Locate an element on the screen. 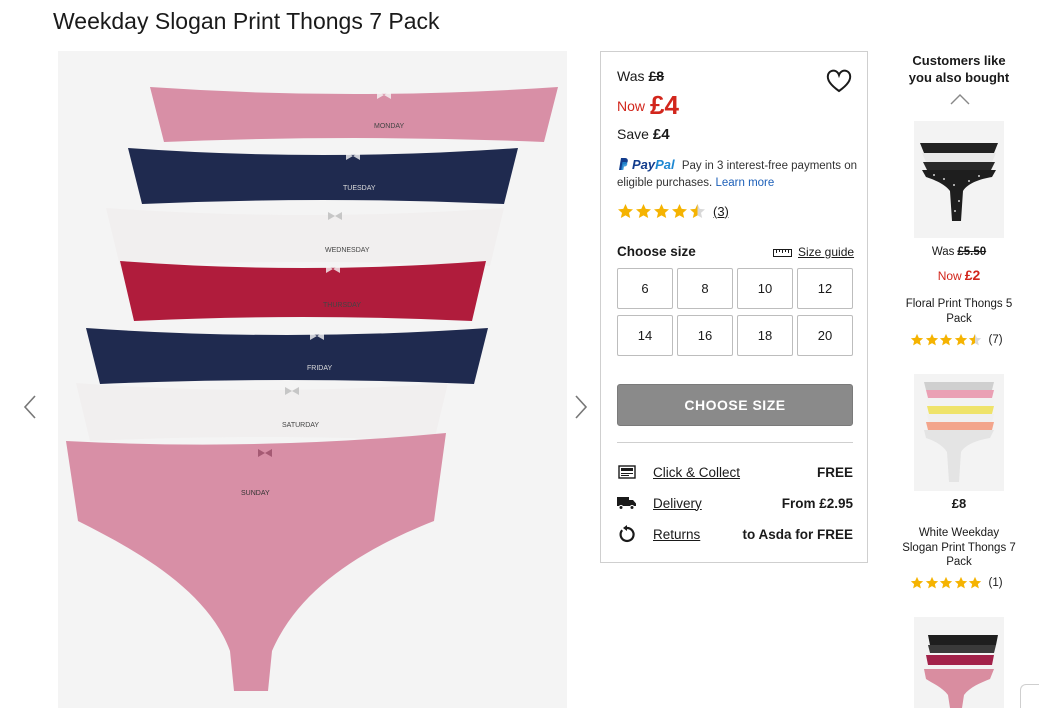 This screenshot has height=708, width=1039. floral-thongs-thumbnail is located at coordinates (959, 179).